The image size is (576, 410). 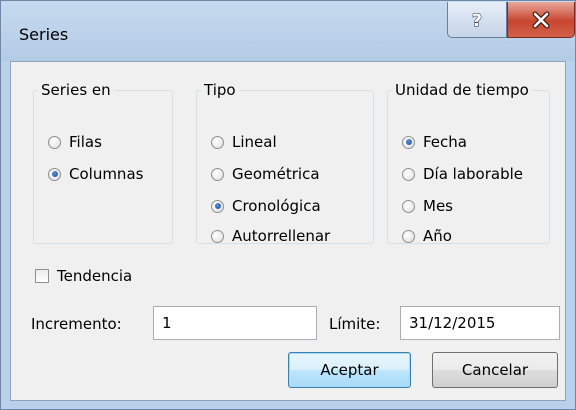 I want to click on radio-mes-label: Mes, so click(x=438, y=206).